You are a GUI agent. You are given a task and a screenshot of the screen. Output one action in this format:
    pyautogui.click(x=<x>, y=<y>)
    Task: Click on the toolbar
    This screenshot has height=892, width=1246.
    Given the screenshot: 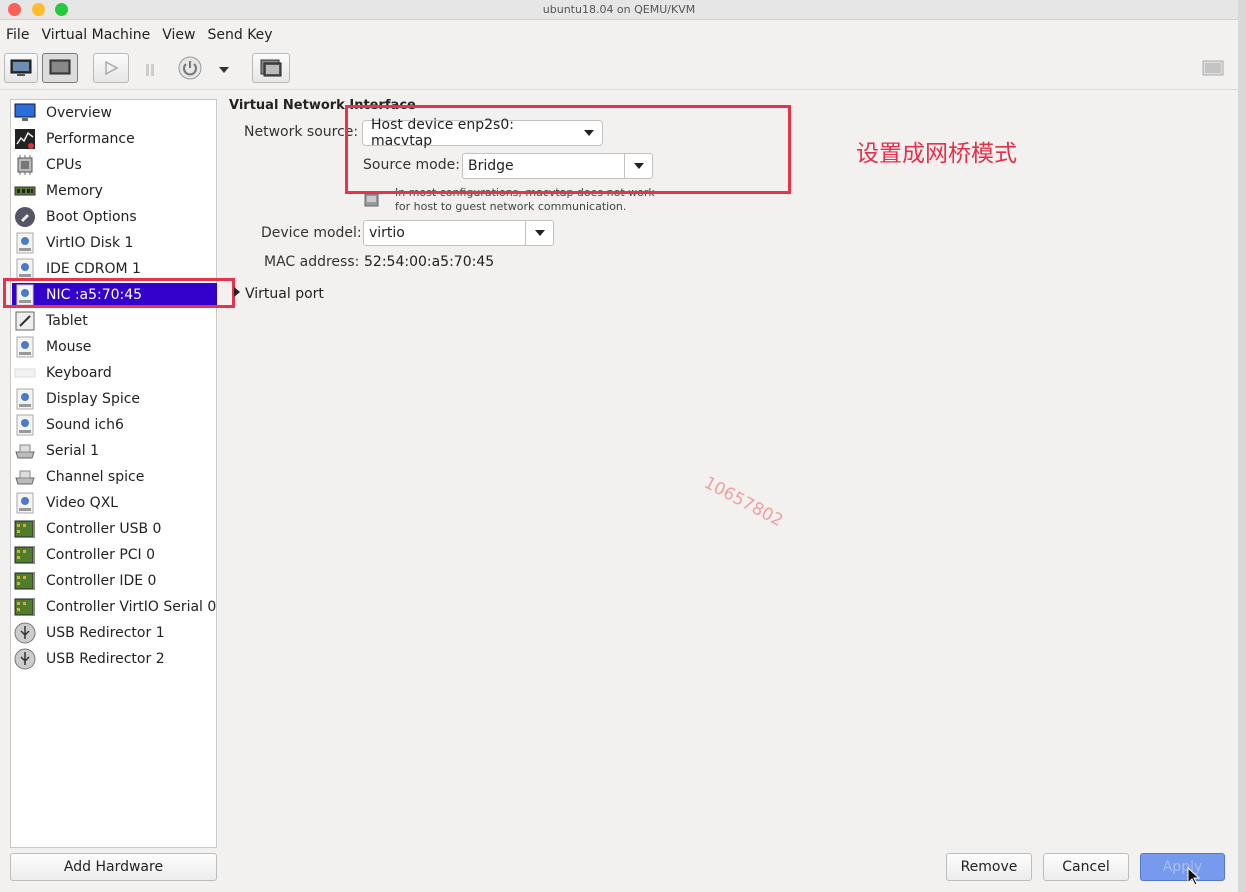 What is the action you would take?
    pyautogui.click(x=619, y=70)
    